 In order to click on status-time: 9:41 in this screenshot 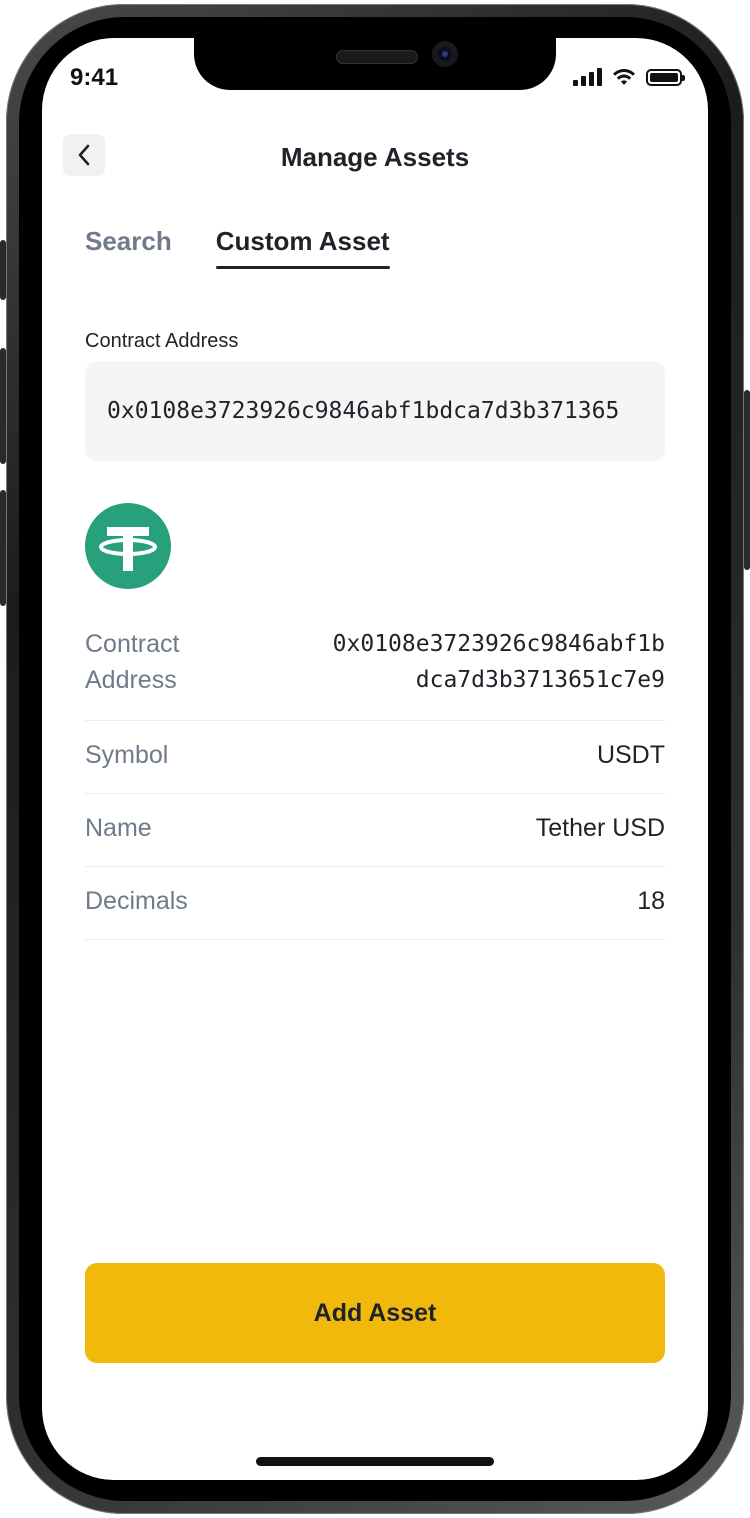, I will do `click(94, 77)`.